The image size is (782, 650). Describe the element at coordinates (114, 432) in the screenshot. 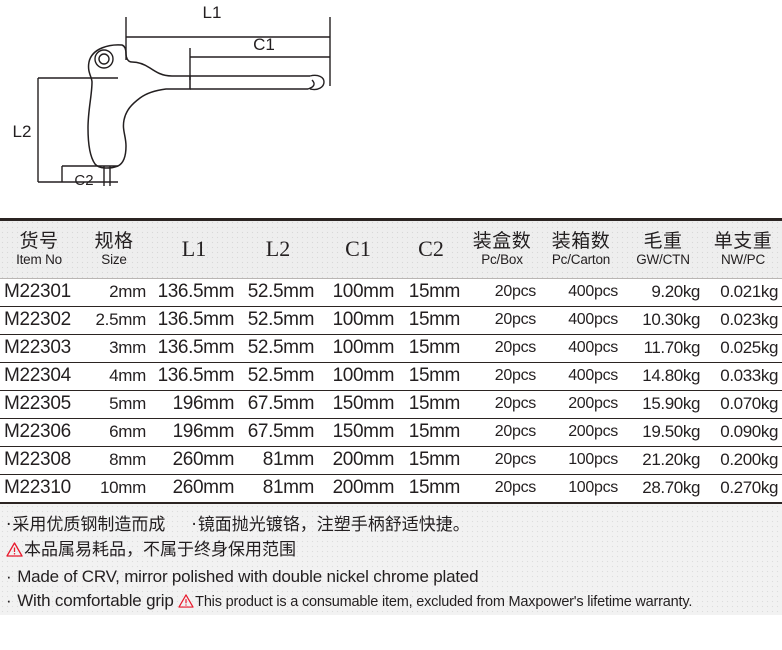

I see `cell-size: 6mm` at that location.